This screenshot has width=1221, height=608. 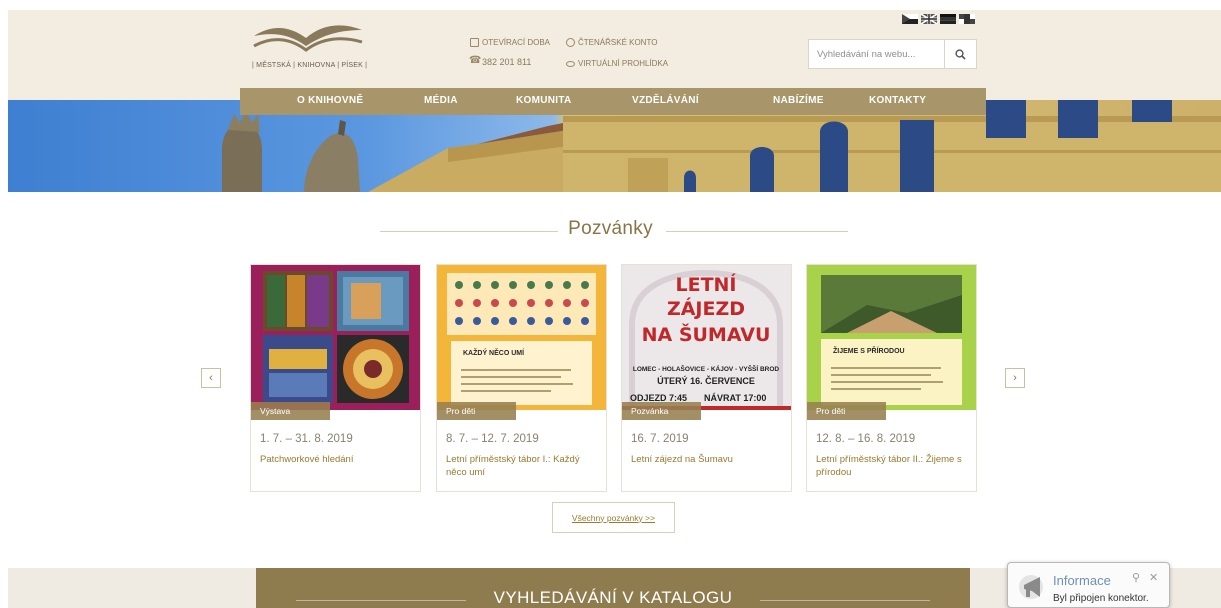 I want to click on notification-text: Byl připojen konektor., so click(x=1101, y=598).